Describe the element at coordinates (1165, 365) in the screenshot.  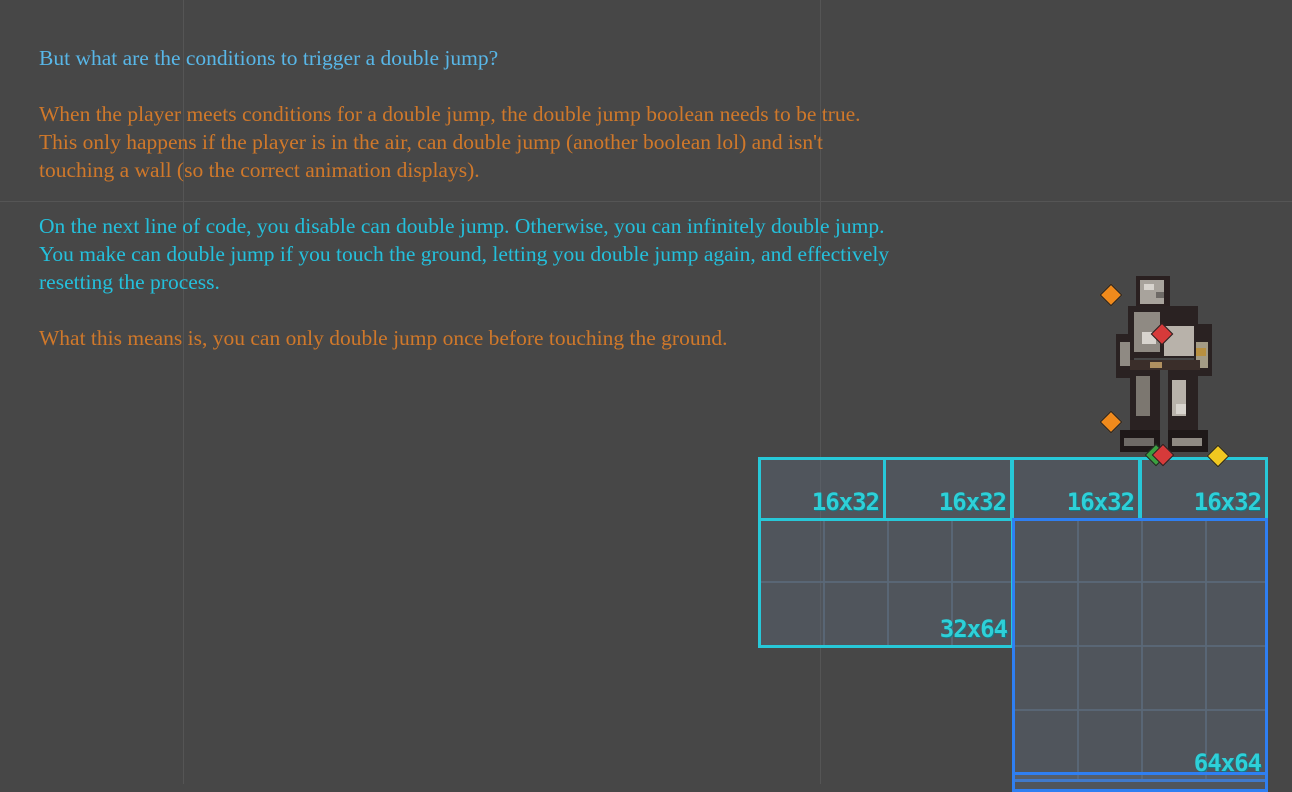
I see `player-character-sprite` at that location.